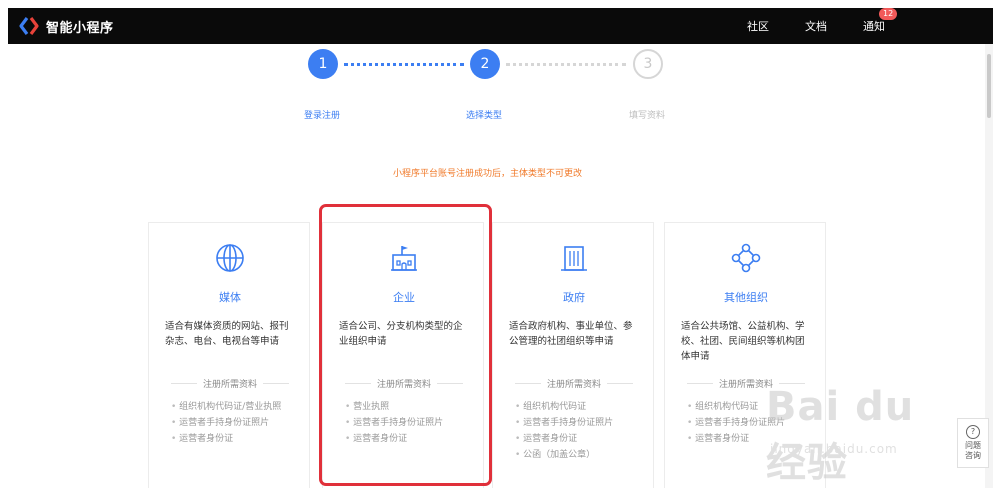 Image resolution: width=1000 pixels, height=488 pixels. I want to click on nav-notifications-label: 通知, so click(874, 26).